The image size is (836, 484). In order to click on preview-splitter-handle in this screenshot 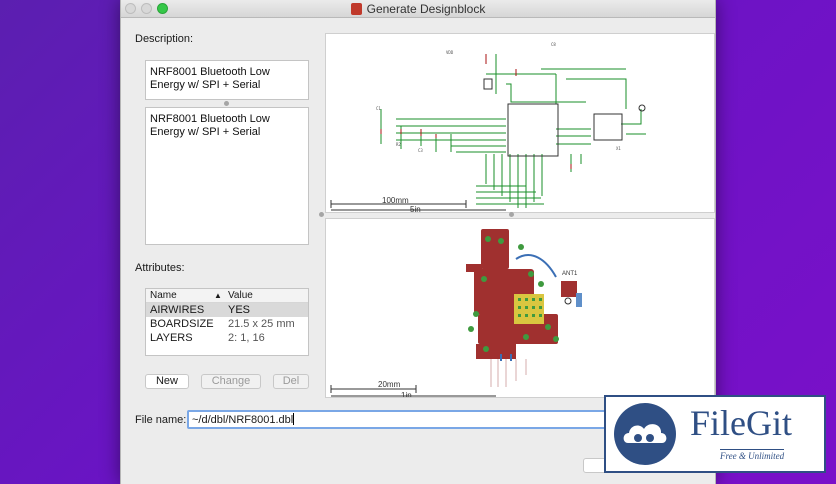, I will do `click(511, 214)`.